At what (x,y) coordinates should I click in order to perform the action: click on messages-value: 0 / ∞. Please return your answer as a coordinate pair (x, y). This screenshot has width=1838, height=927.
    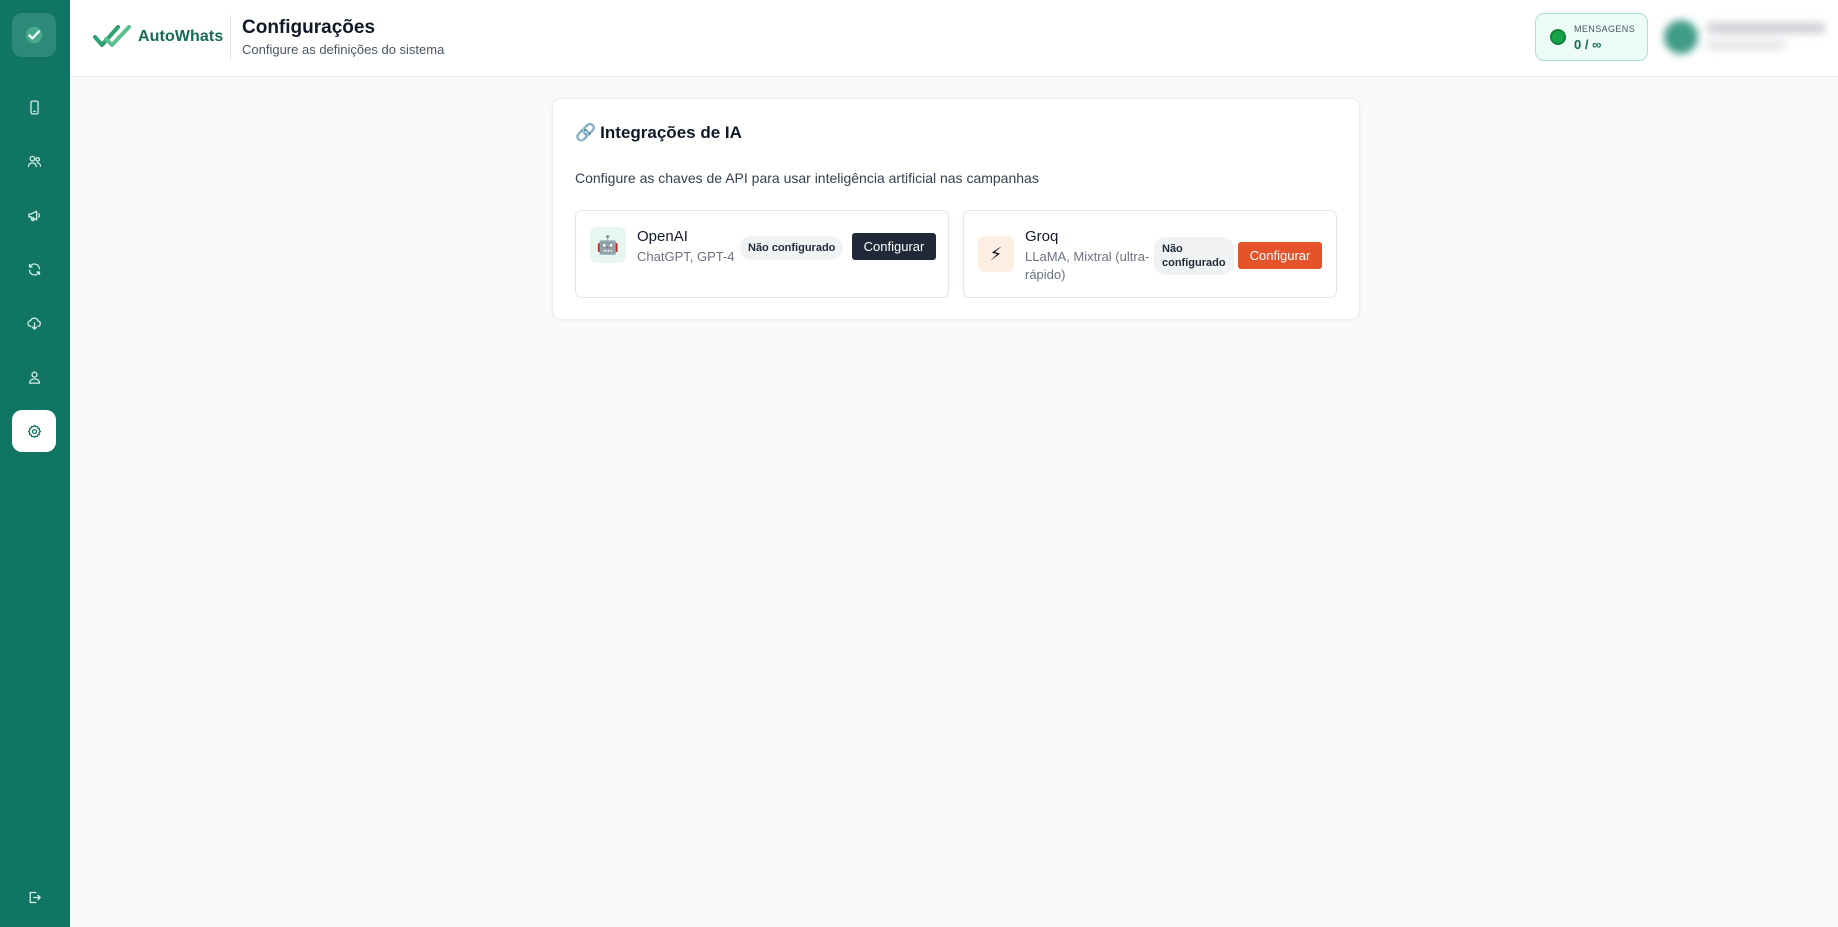
    Looking at the image, I should click on (1588, 44).